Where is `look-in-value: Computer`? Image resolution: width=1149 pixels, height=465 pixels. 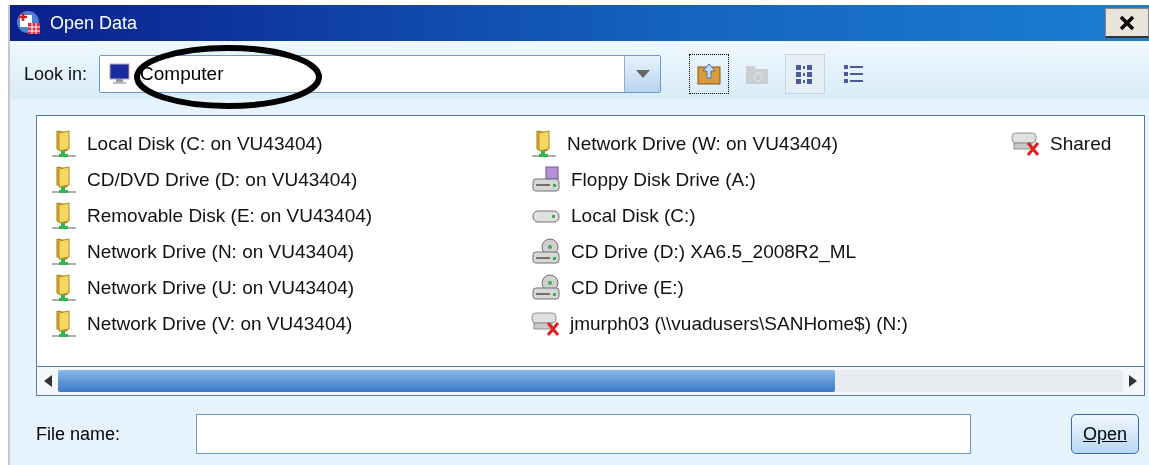 look-in-value: Computer is located at coordinates (182, 74).